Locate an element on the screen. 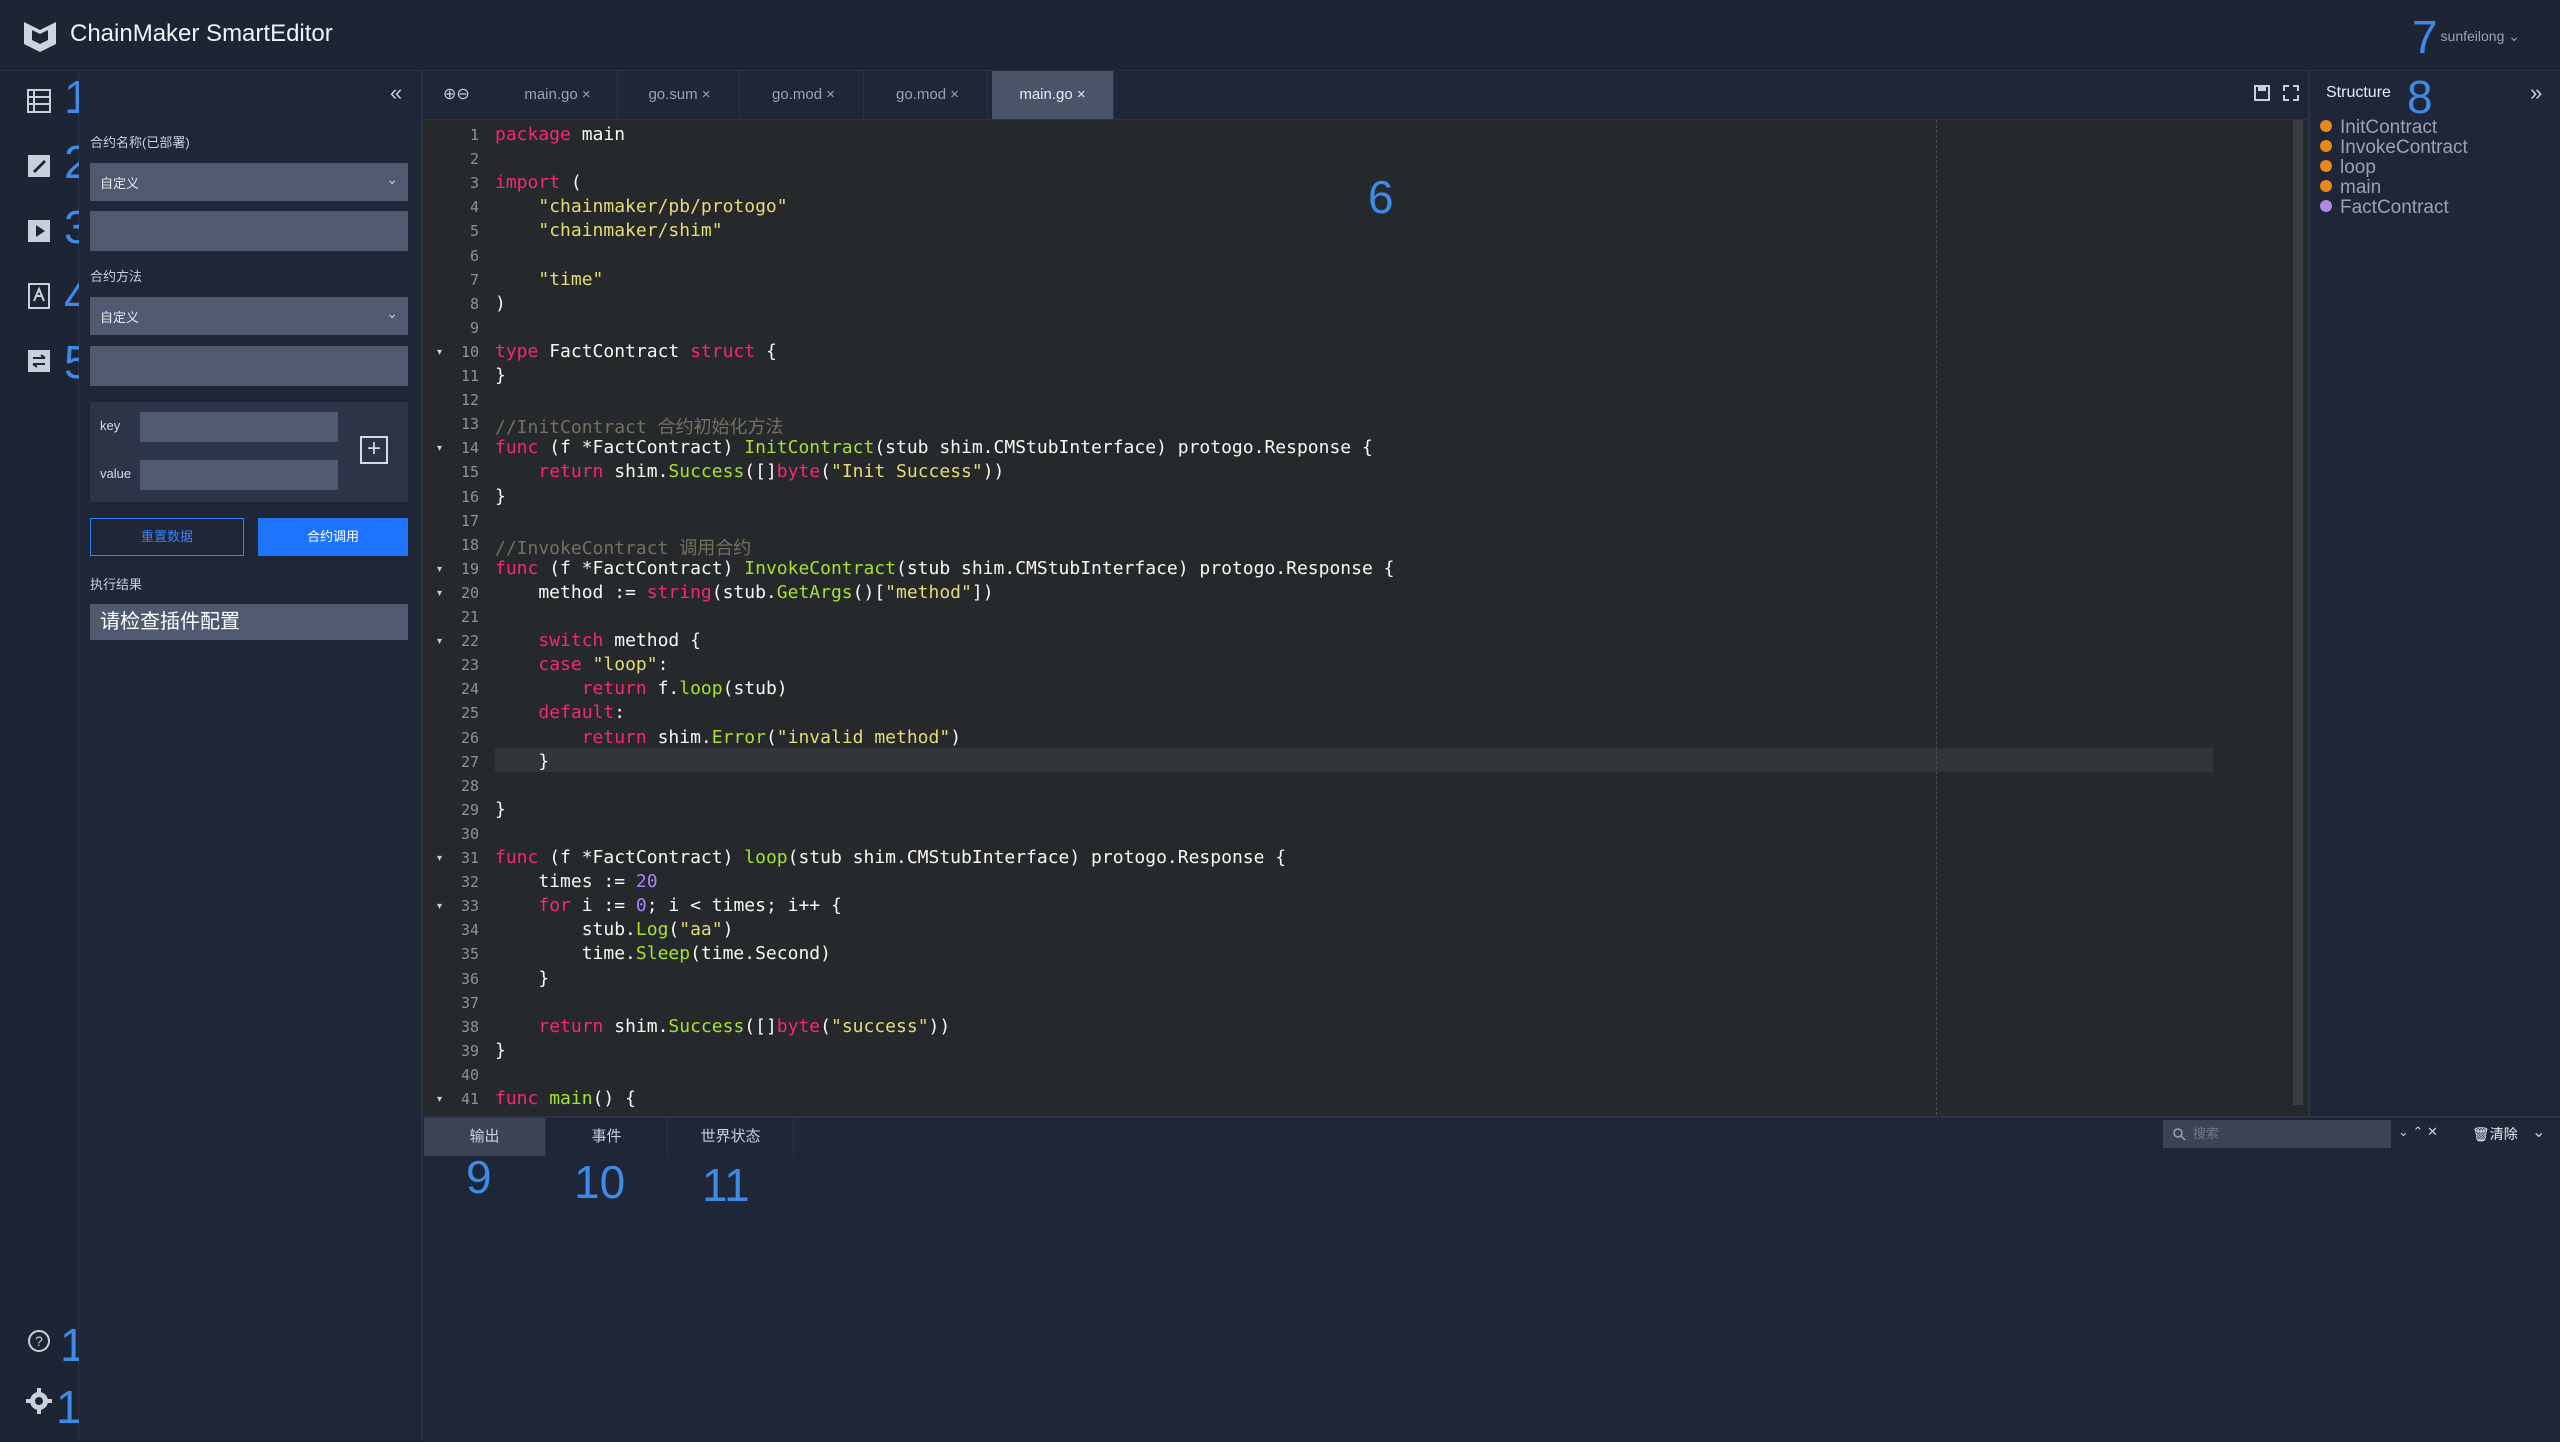 The height and width of the screenshot is (1442, 2560). line-number: 38 is located at coordinates (469, 1026).